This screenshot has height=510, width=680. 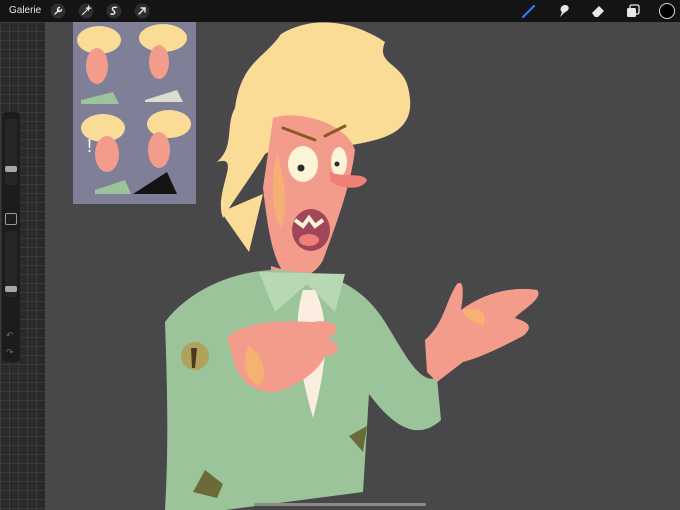 What do you see at coordinates (114, 11) in the screenshot?
I see `selection-s-icon` at bounding box center [114, 11].